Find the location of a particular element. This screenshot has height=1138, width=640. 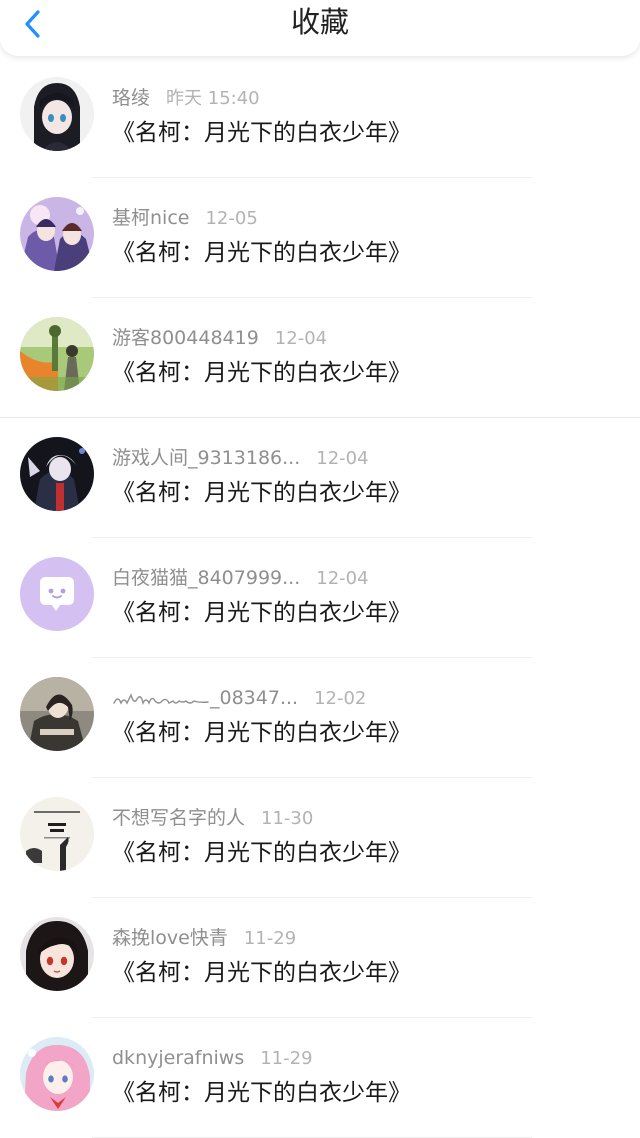

default-chat-bubble-avatar-icon is located at coordinates (57, 594).